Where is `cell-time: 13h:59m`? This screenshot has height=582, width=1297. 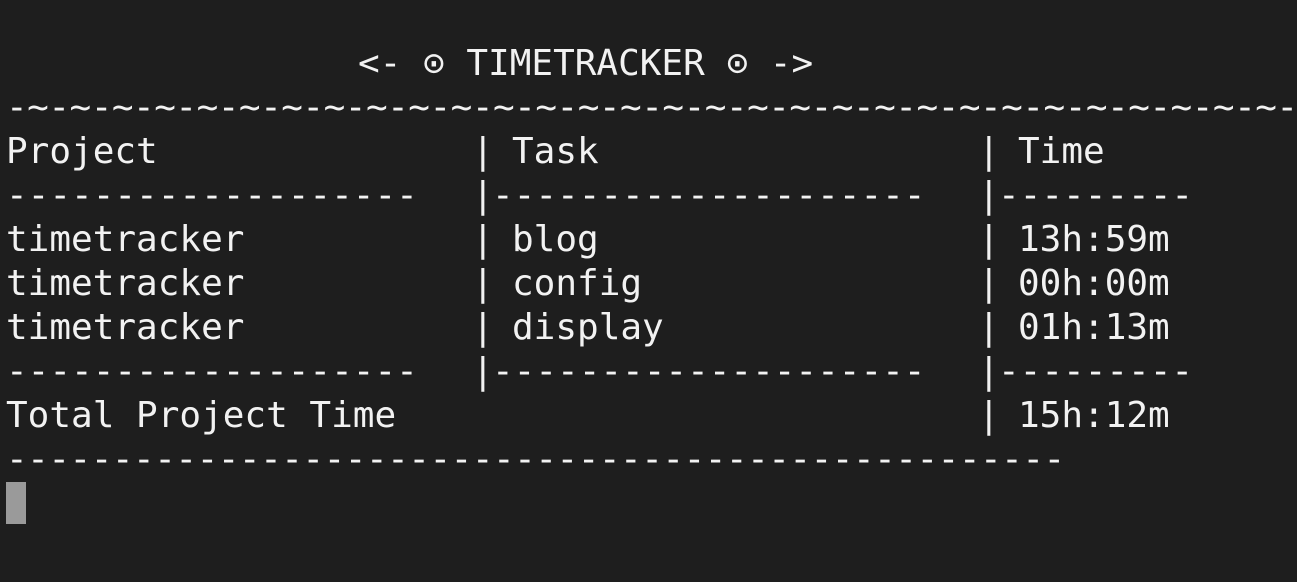 cell-time: 13h:59m is located at coordinates (1094, 239).